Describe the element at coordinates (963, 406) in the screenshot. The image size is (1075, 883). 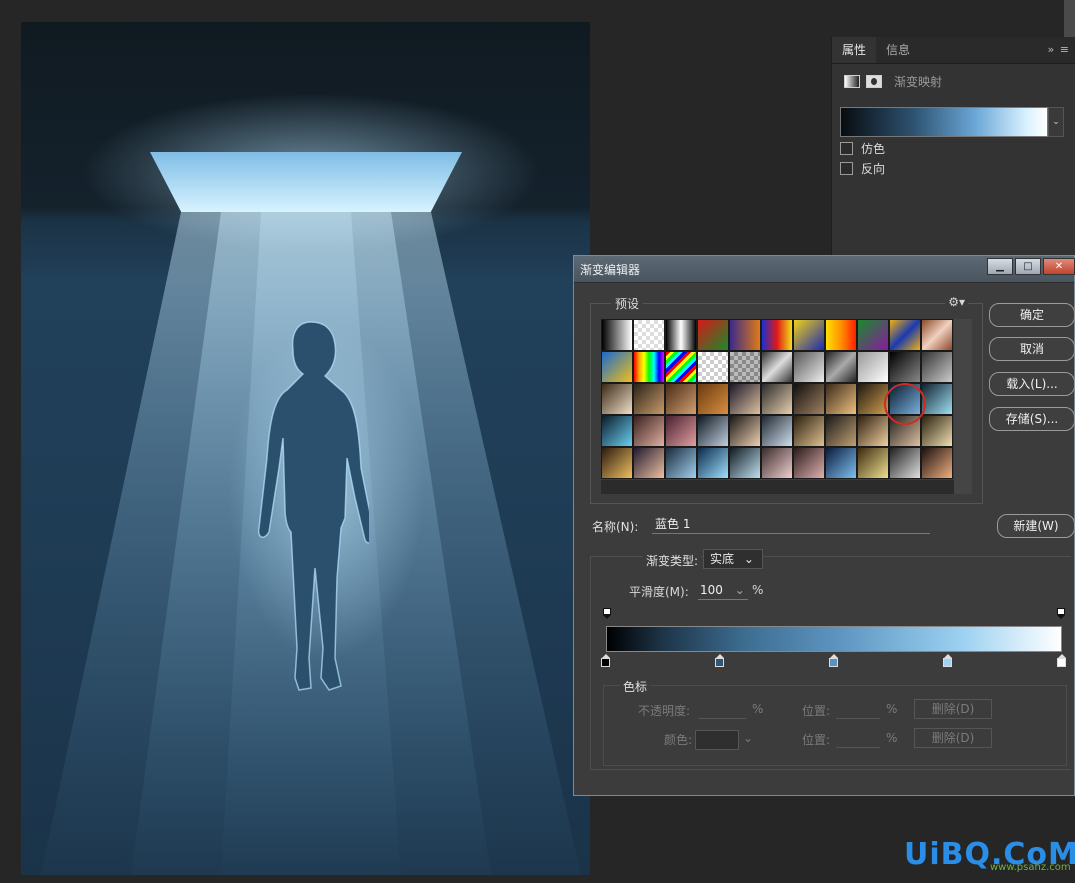
I see `preset-scrollbar` at that location.